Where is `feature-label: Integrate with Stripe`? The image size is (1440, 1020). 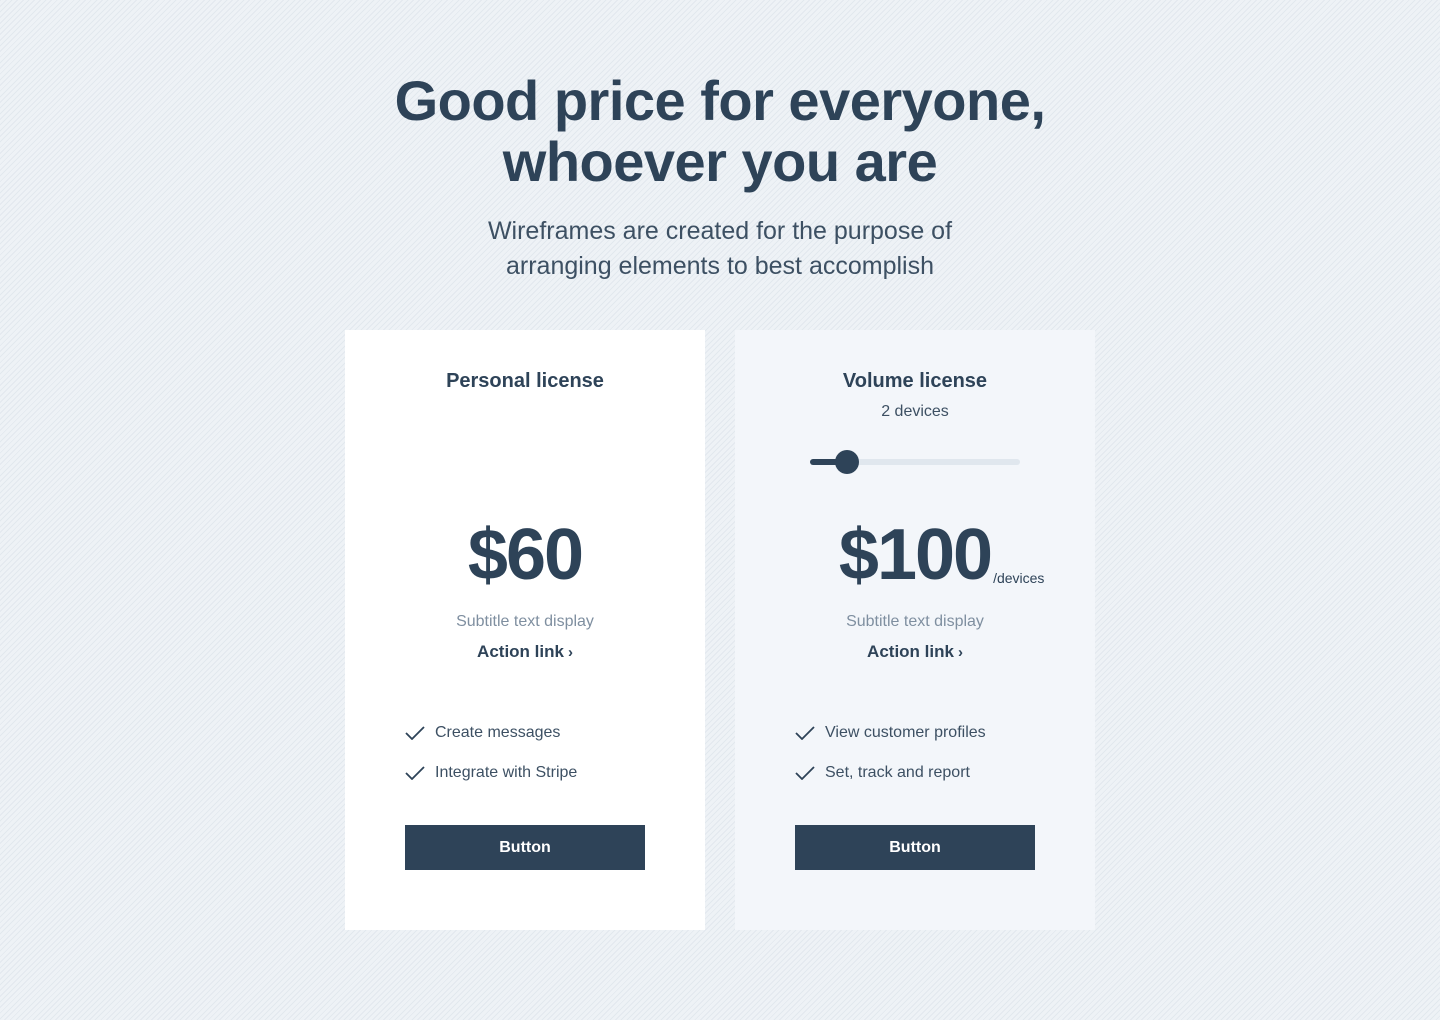 feature-label: Integrate with Stripe is located at coordinates (506, 772).